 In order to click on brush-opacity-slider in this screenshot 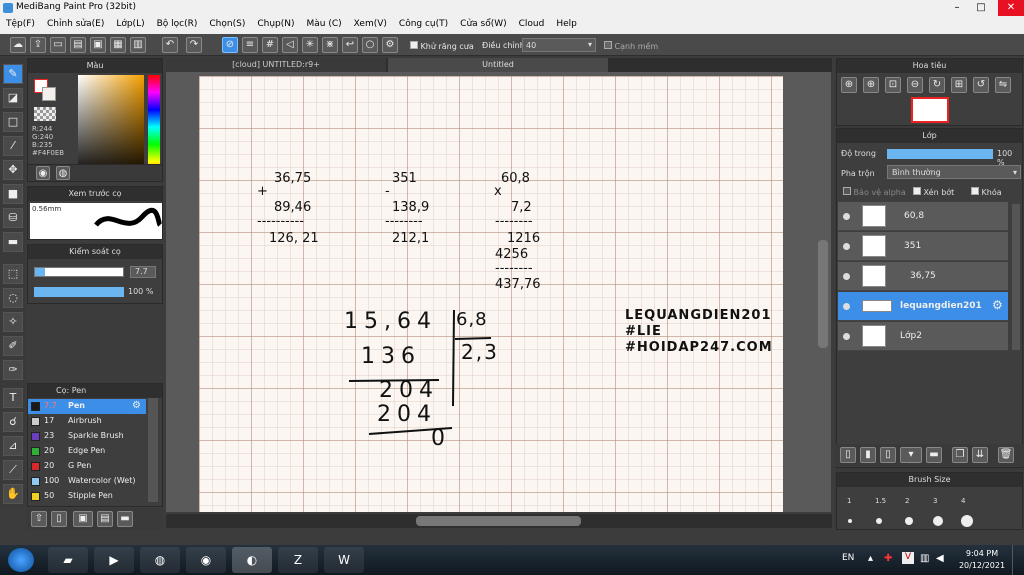, I will do `click(79, 292)`.